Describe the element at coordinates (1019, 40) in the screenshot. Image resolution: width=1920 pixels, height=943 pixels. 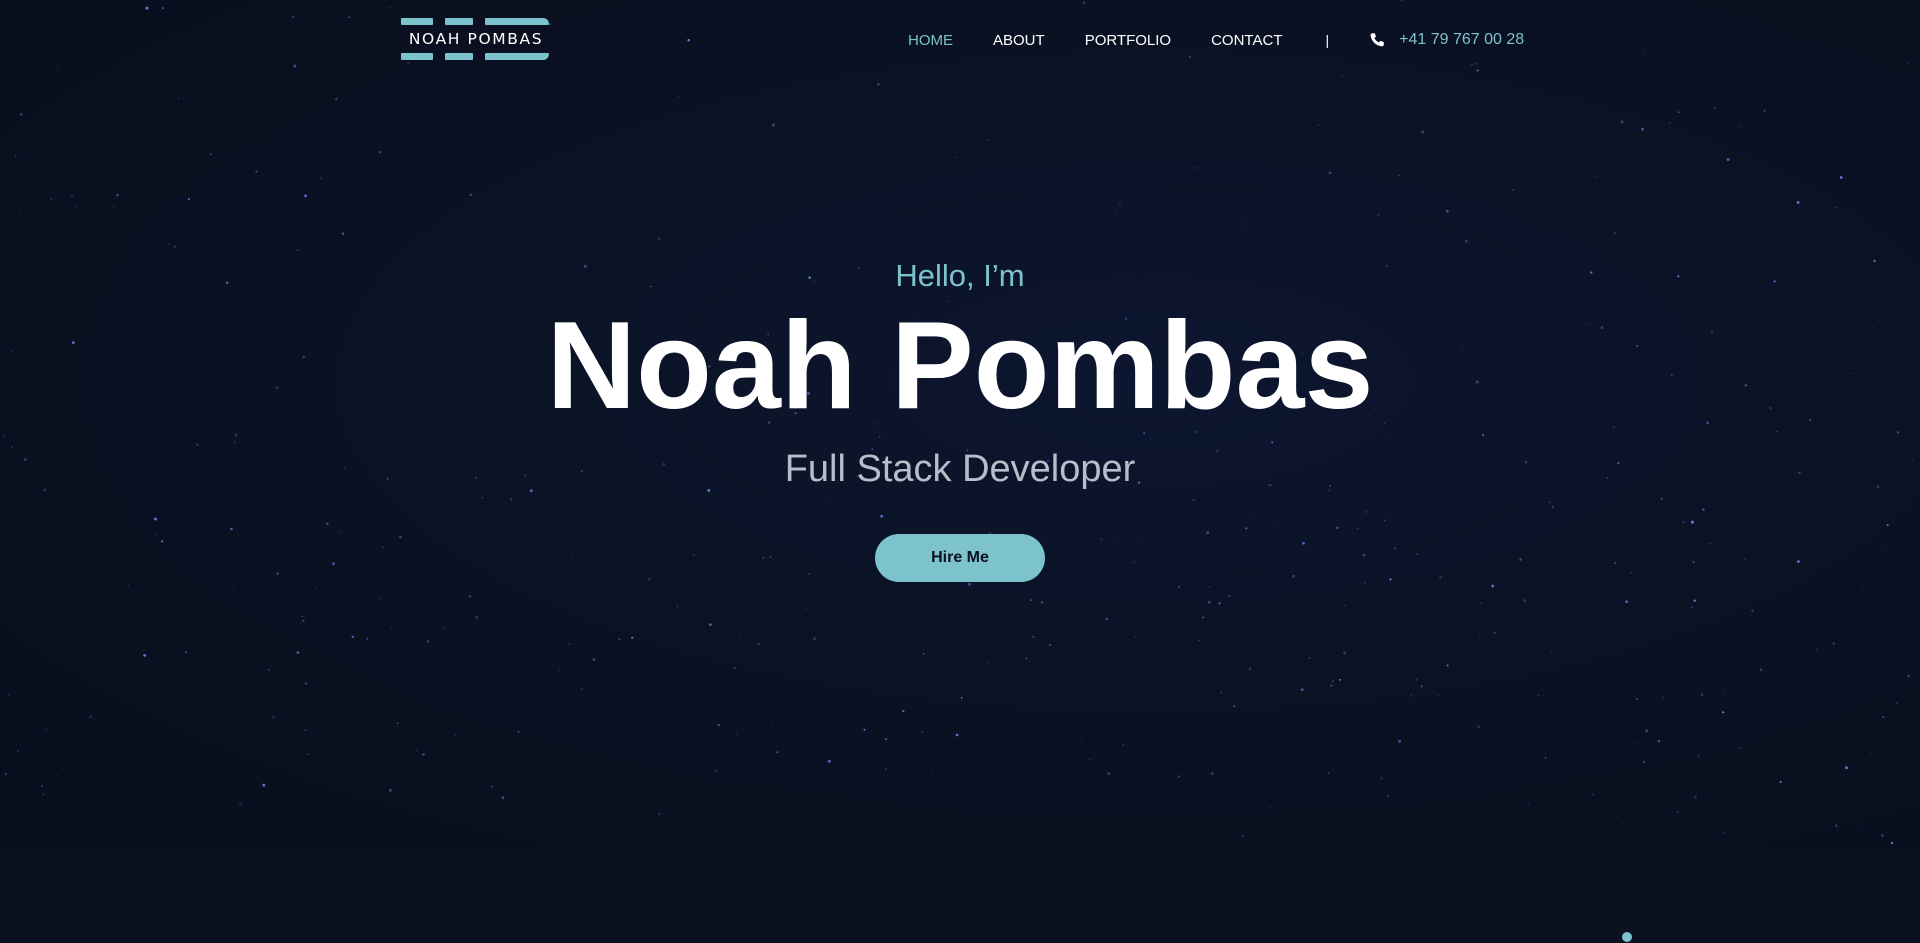
I see `nav-item-about: ABOUT` at that location.